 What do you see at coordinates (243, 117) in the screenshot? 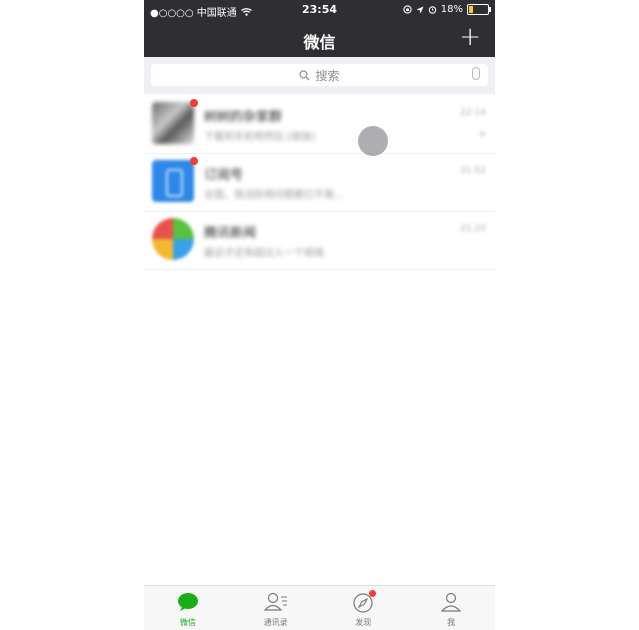
I see `chat-name: 树树的杂家群` at bounding box center [243, 117].